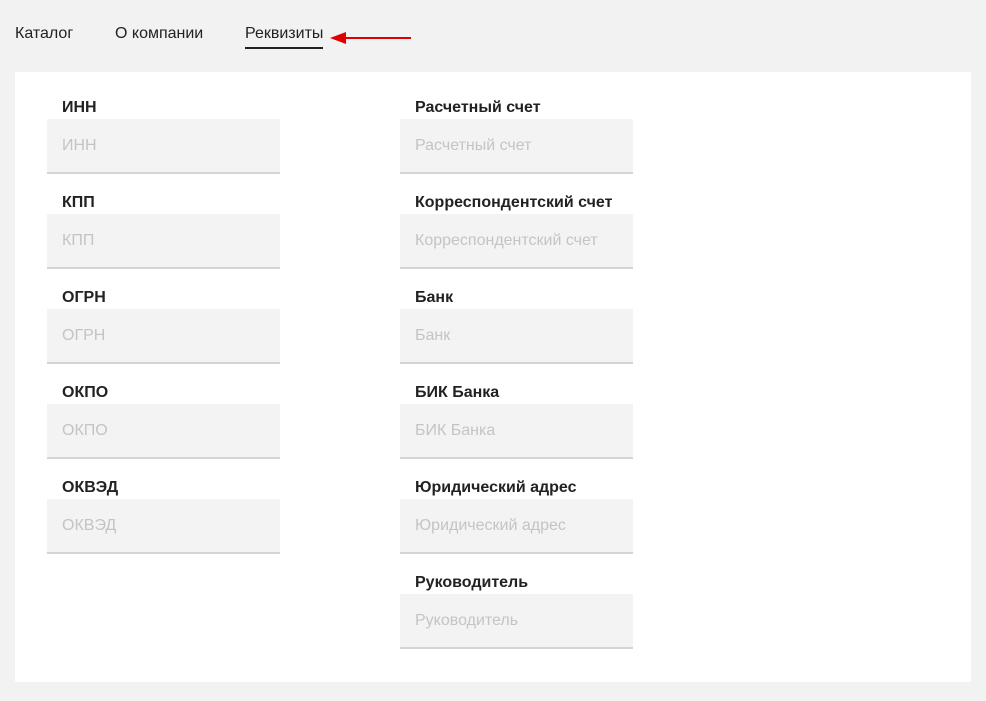  What do you see at coordinates (514, 202) in the screenshot?
I see `field-label: Корреспондентский счет` at bounding box center [514, 202].